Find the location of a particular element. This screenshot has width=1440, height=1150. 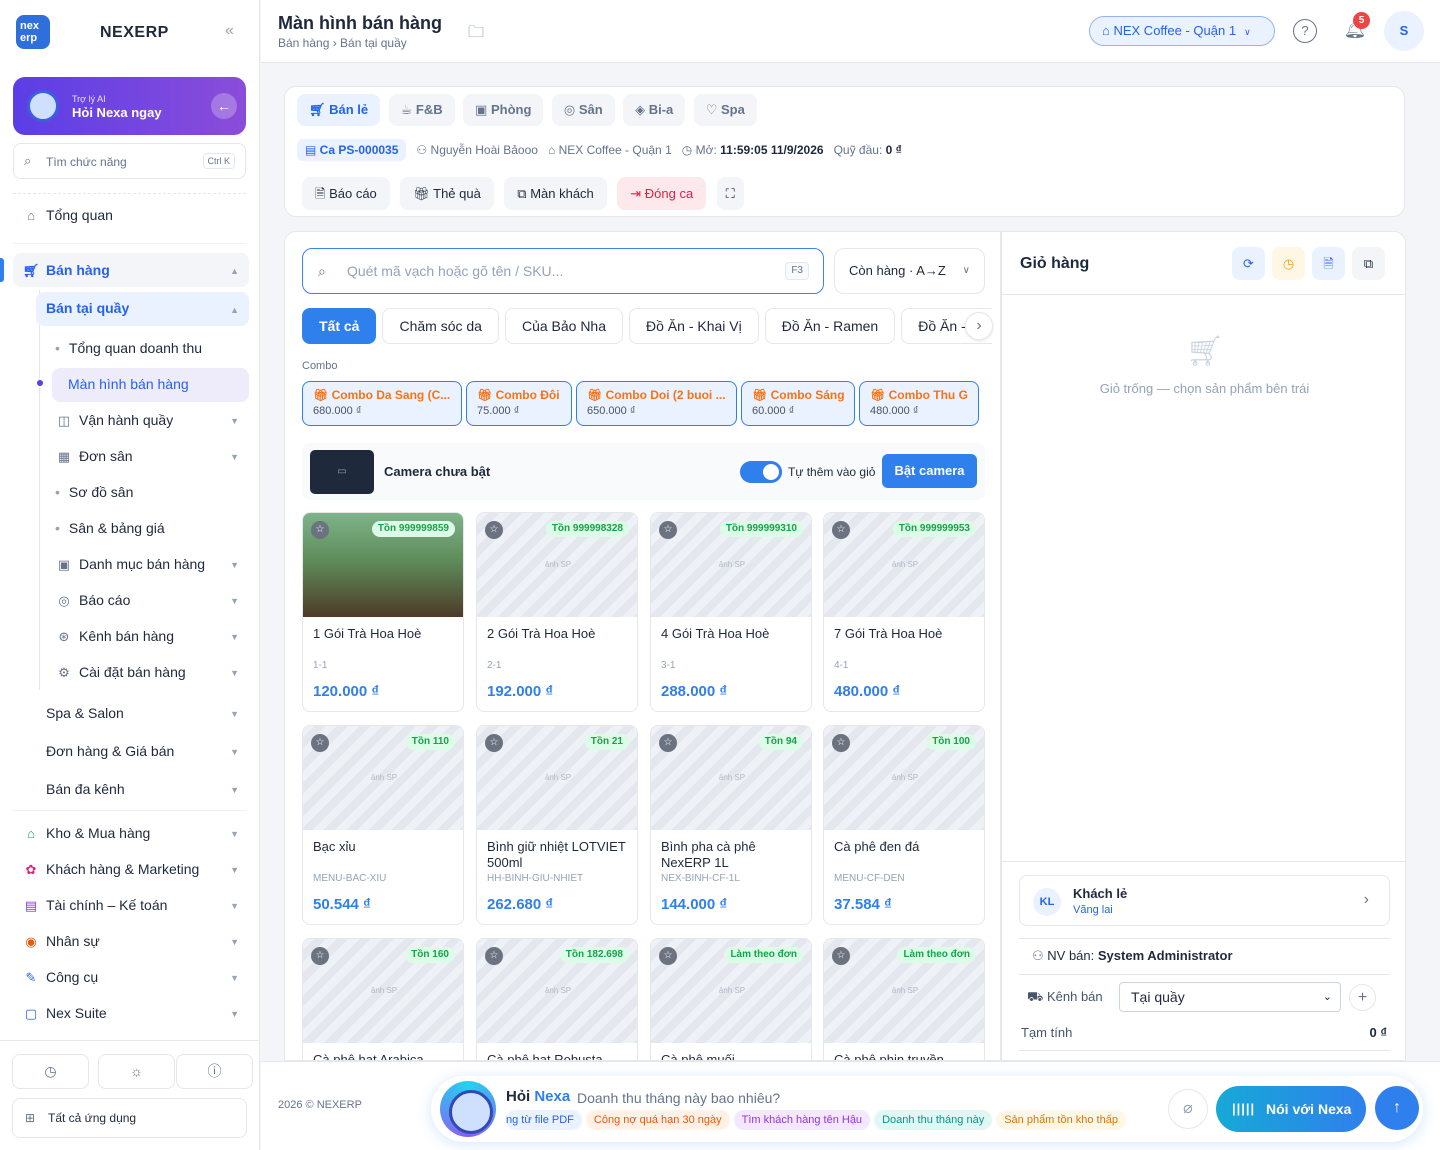

combo-item: 🎁︎ Combo Da Sang (C... 680.000 ₫ is located at coordinates (382, 403).